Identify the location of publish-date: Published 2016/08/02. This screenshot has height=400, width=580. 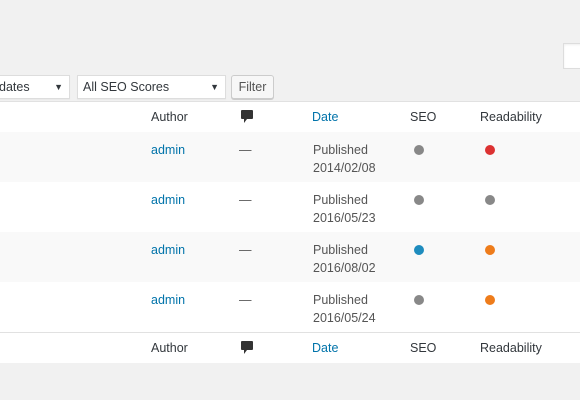
(344, 259).